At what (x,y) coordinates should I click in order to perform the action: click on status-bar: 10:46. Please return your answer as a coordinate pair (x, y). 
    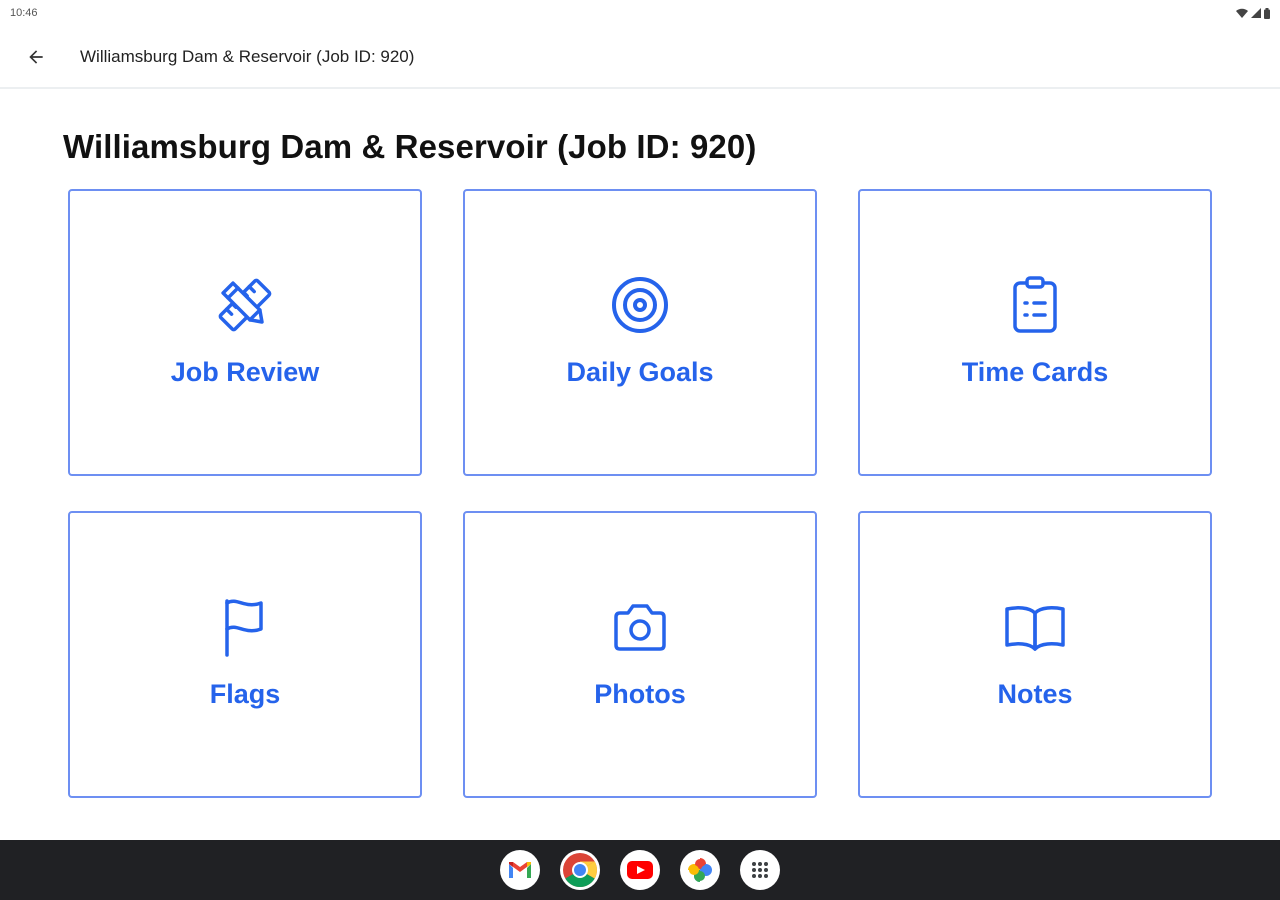
    Looking at the image, I should click on (640, 13).